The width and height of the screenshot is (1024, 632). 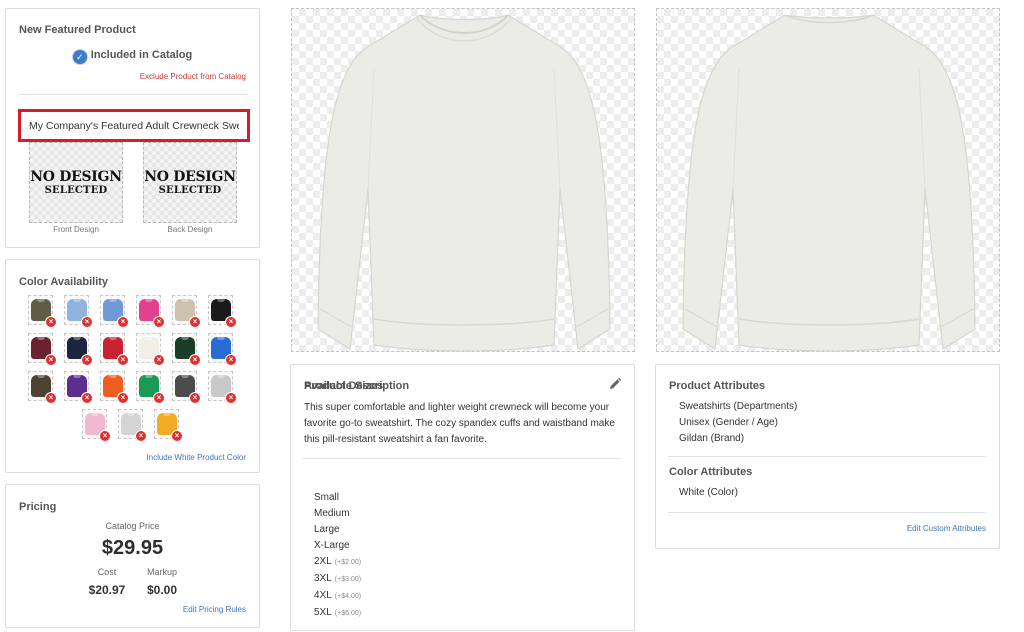 I want to click on size-item: Large, so click(x=337, y=530).